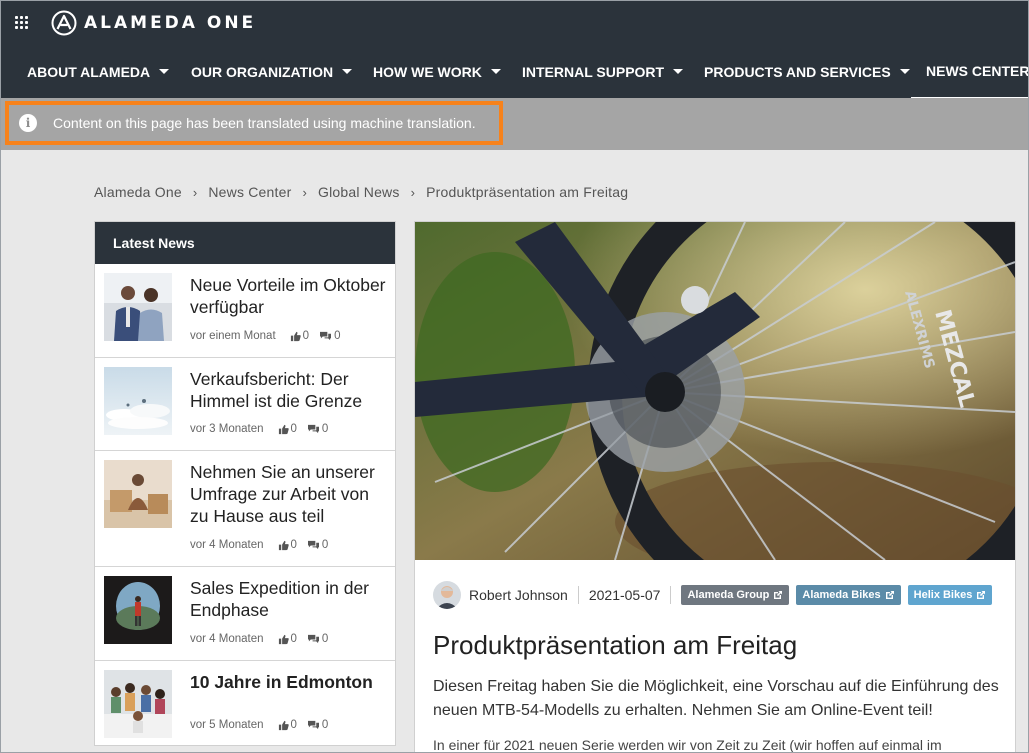  I want to click on news-item-time: vor 5 Monaten, so click(227, 725).